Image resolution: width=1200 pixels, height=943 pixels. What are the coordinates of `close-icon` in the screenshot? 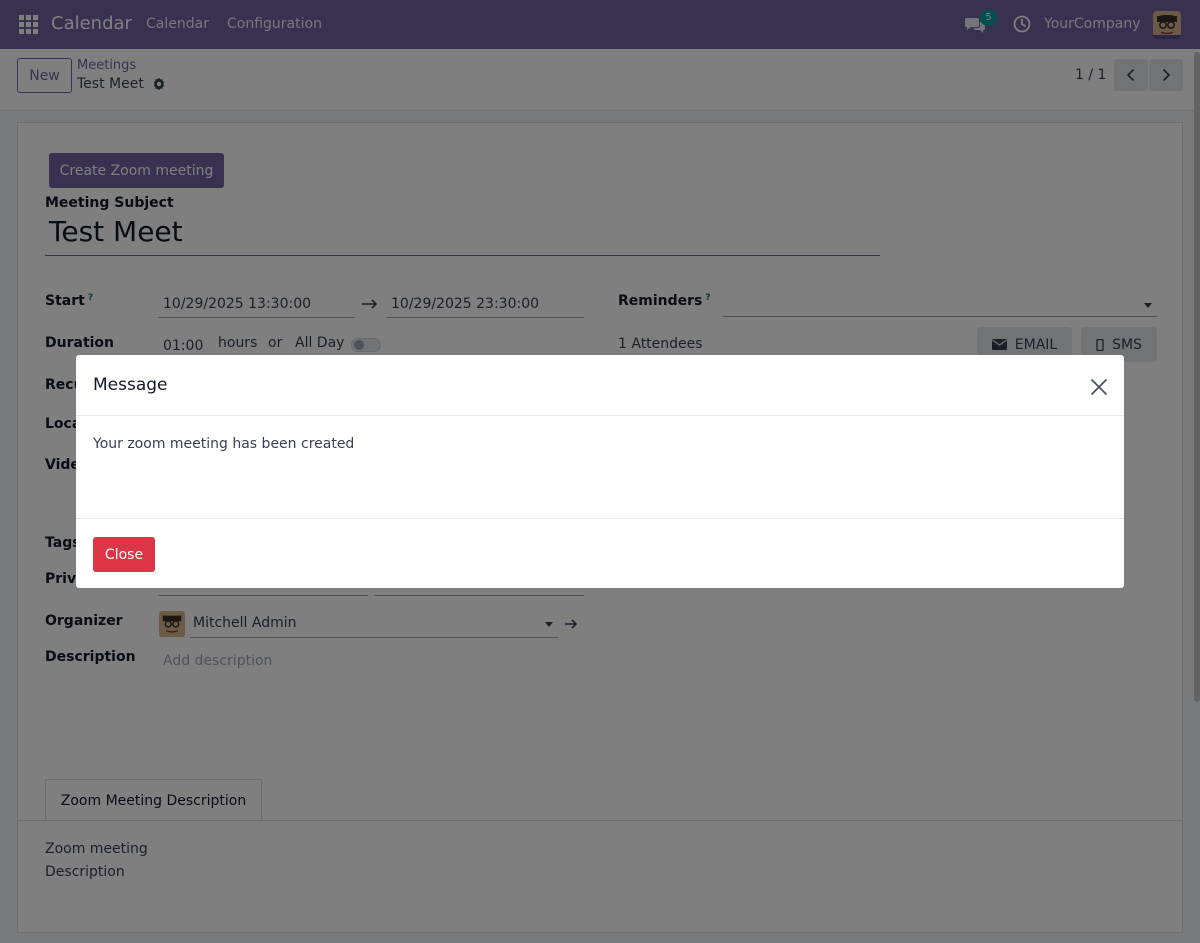 It's located at (1099, 387).